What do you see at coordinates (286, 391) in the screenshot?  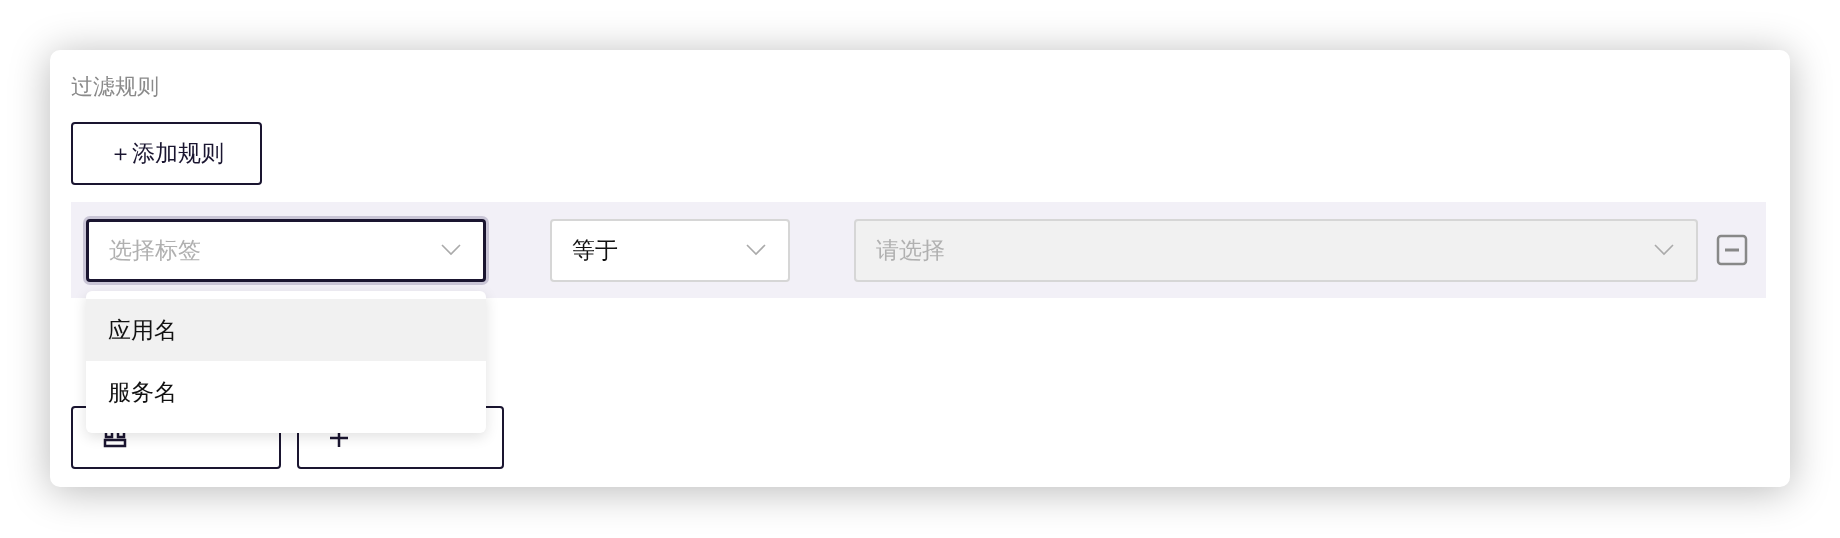 I see `dropdown-option: 服务名` at bounding box center [286, 391].